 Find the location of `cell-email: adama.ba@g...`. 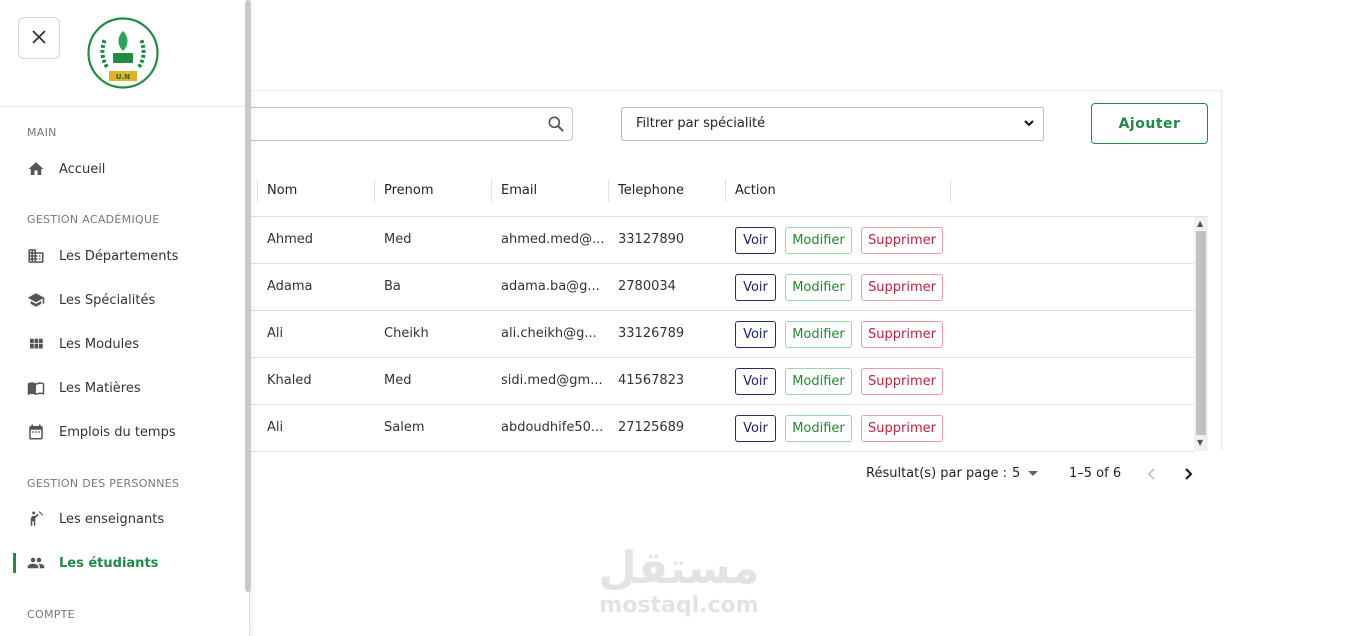

cell-email: adama.ba@g... is located at coordinates (550, 286).